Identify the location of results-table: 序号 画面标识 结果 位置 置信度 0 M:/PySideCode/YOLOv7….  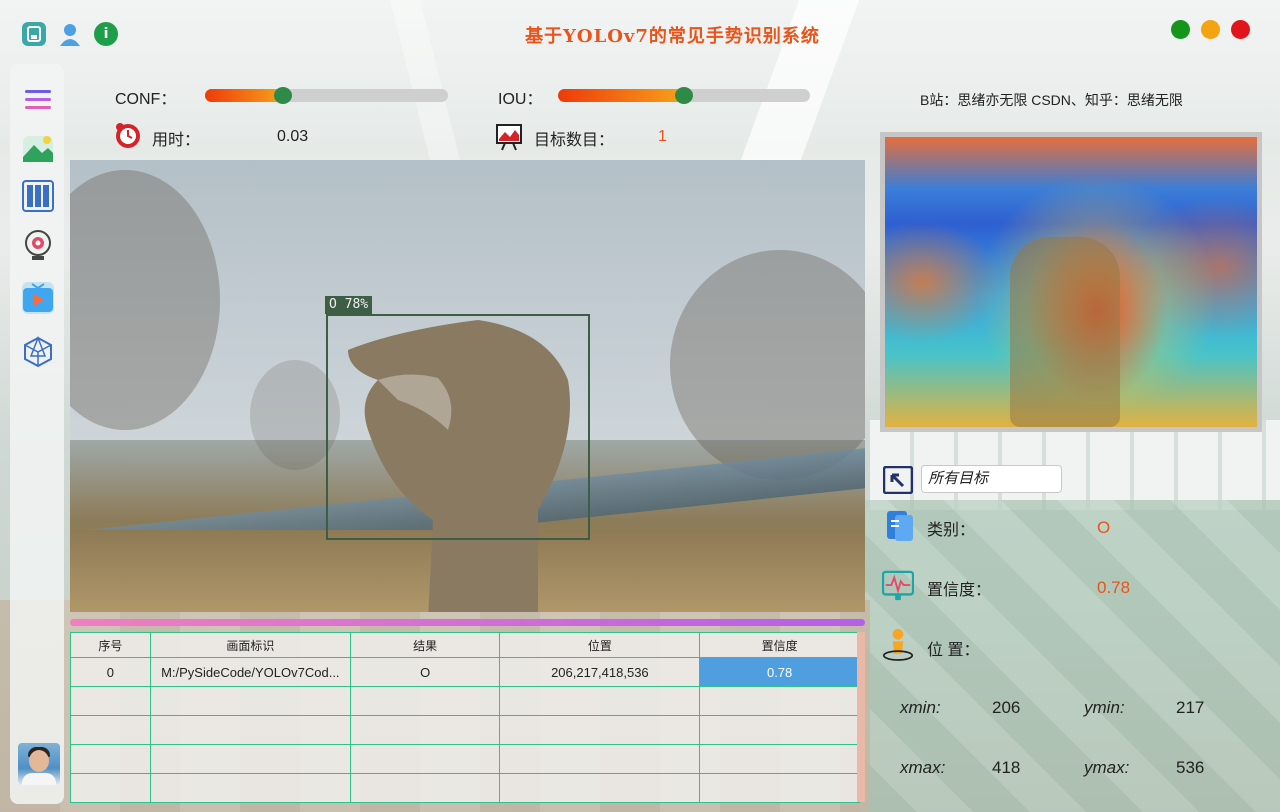
(465, 717).